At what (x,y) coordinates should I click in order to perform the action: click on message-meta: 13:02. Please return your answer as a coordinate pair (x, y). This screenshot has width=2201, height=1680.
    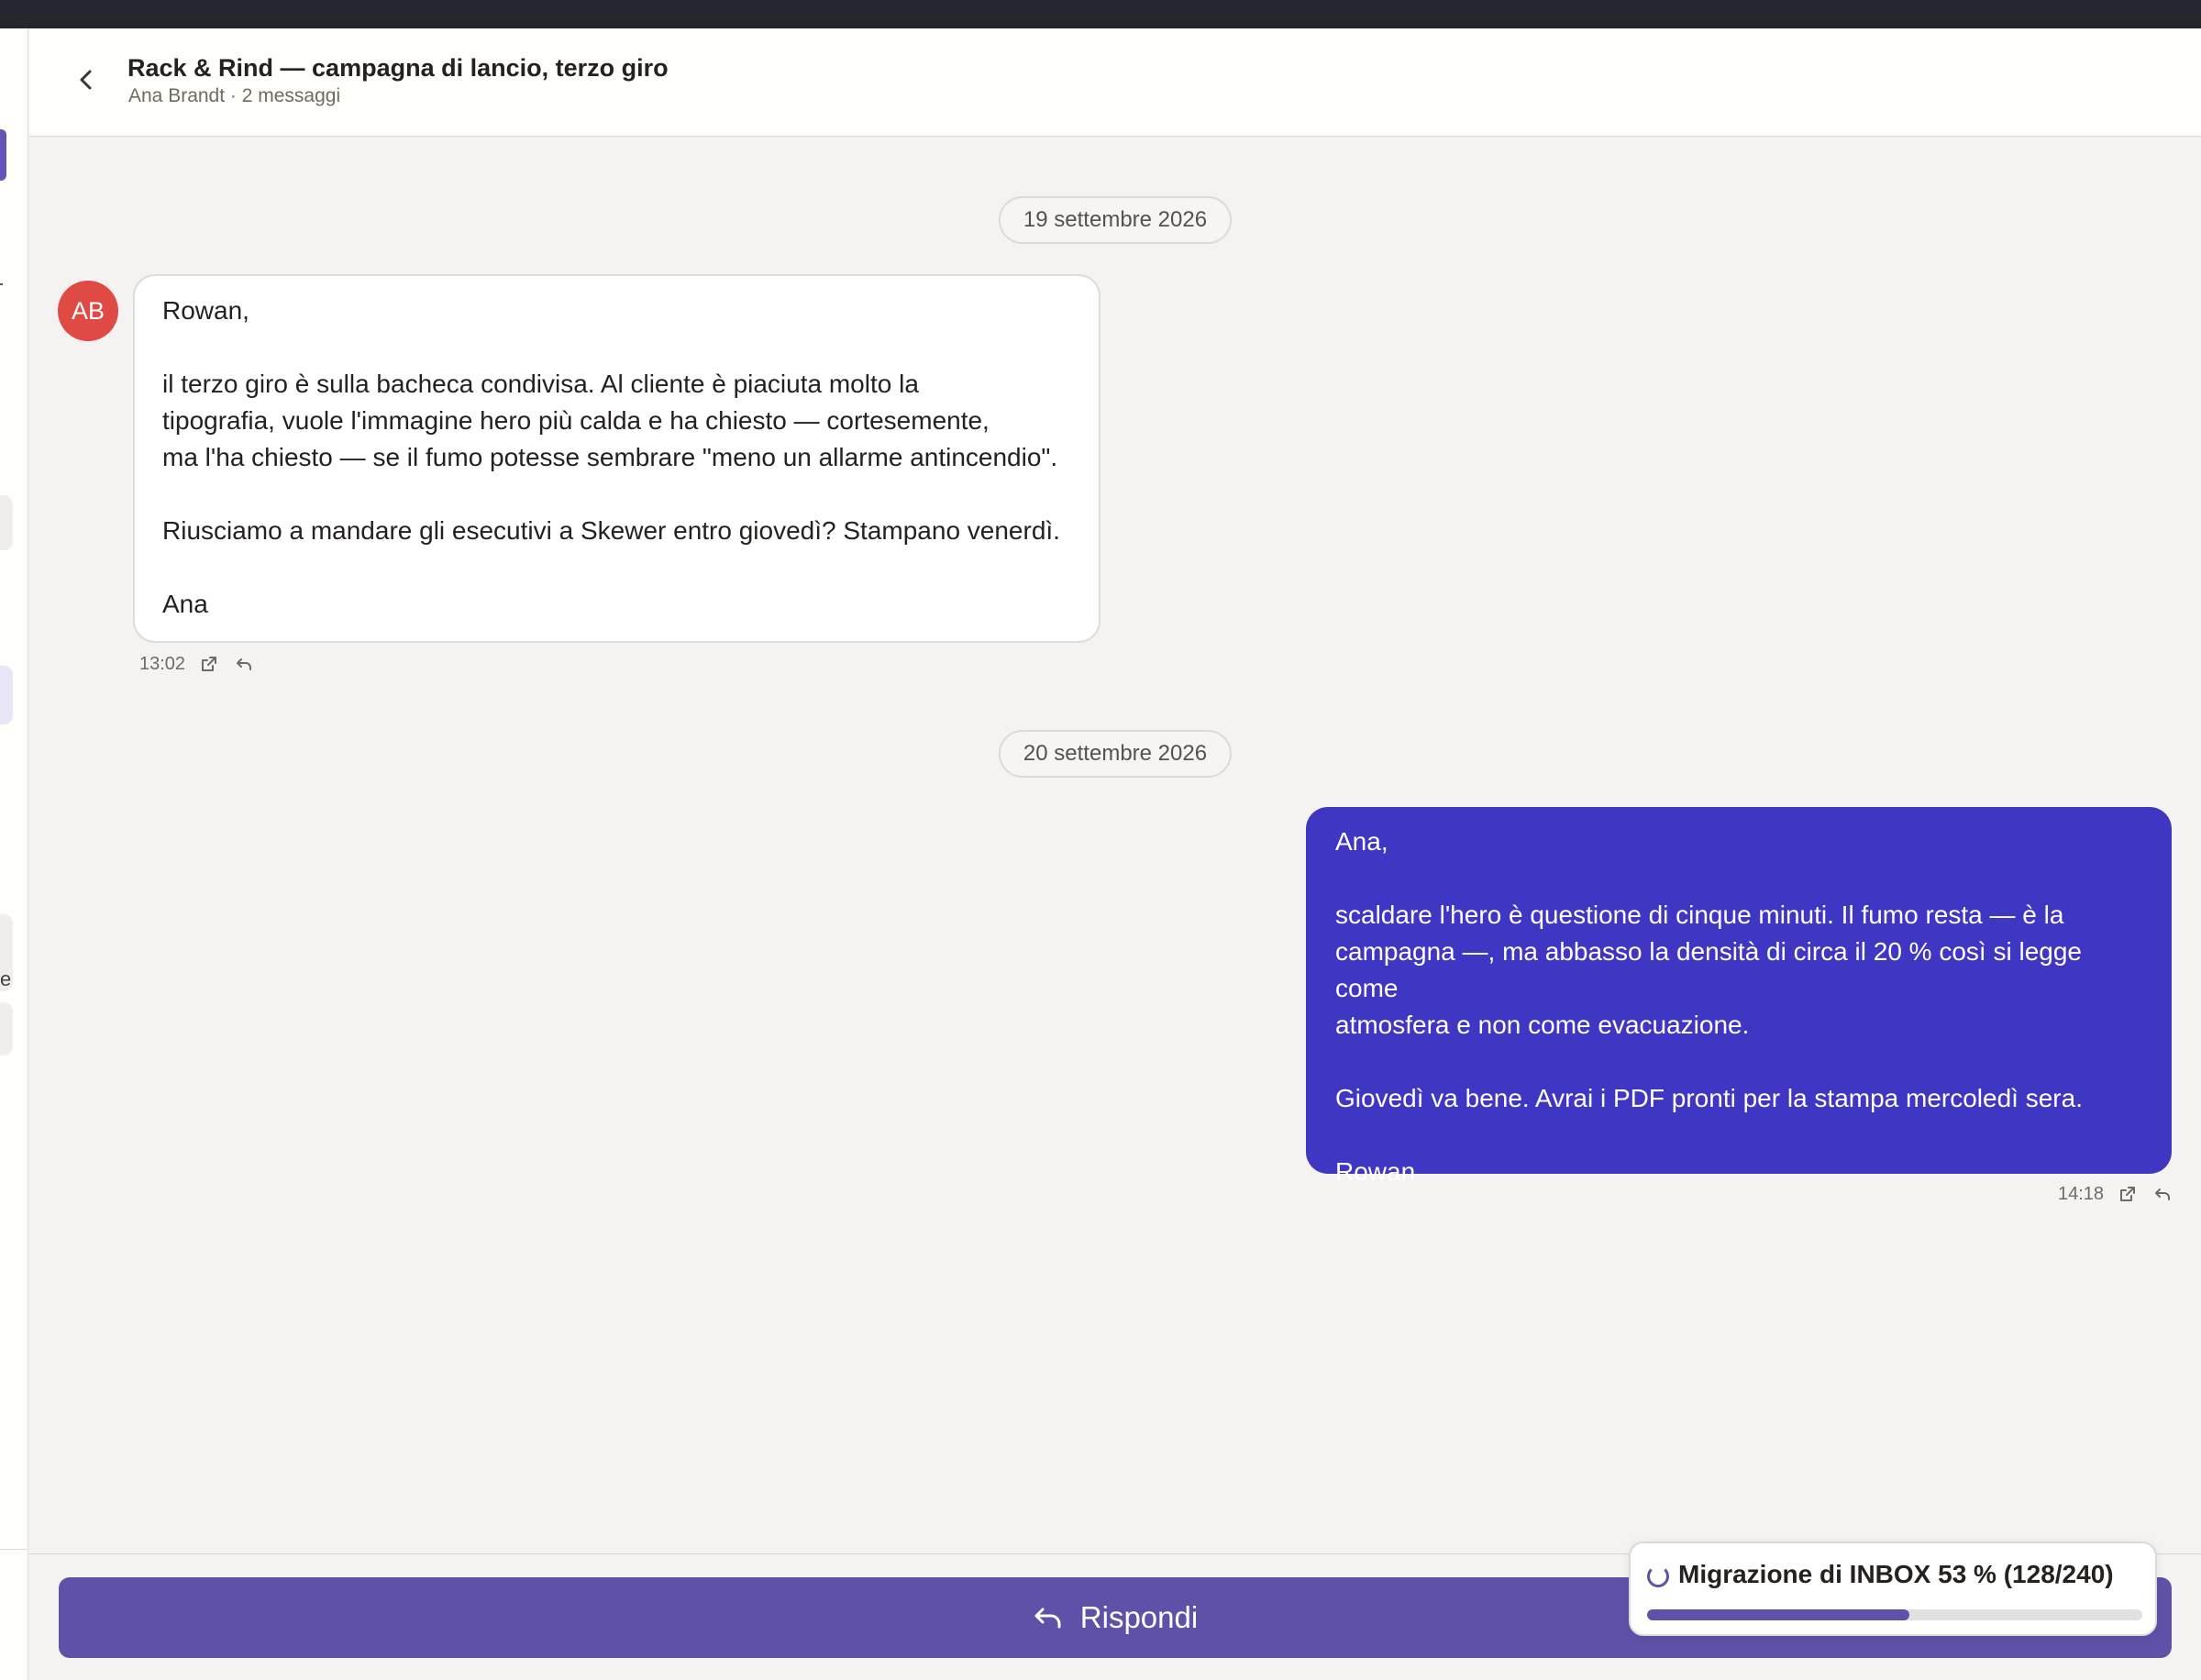
    Looking at the image, I should click on (197, 664).